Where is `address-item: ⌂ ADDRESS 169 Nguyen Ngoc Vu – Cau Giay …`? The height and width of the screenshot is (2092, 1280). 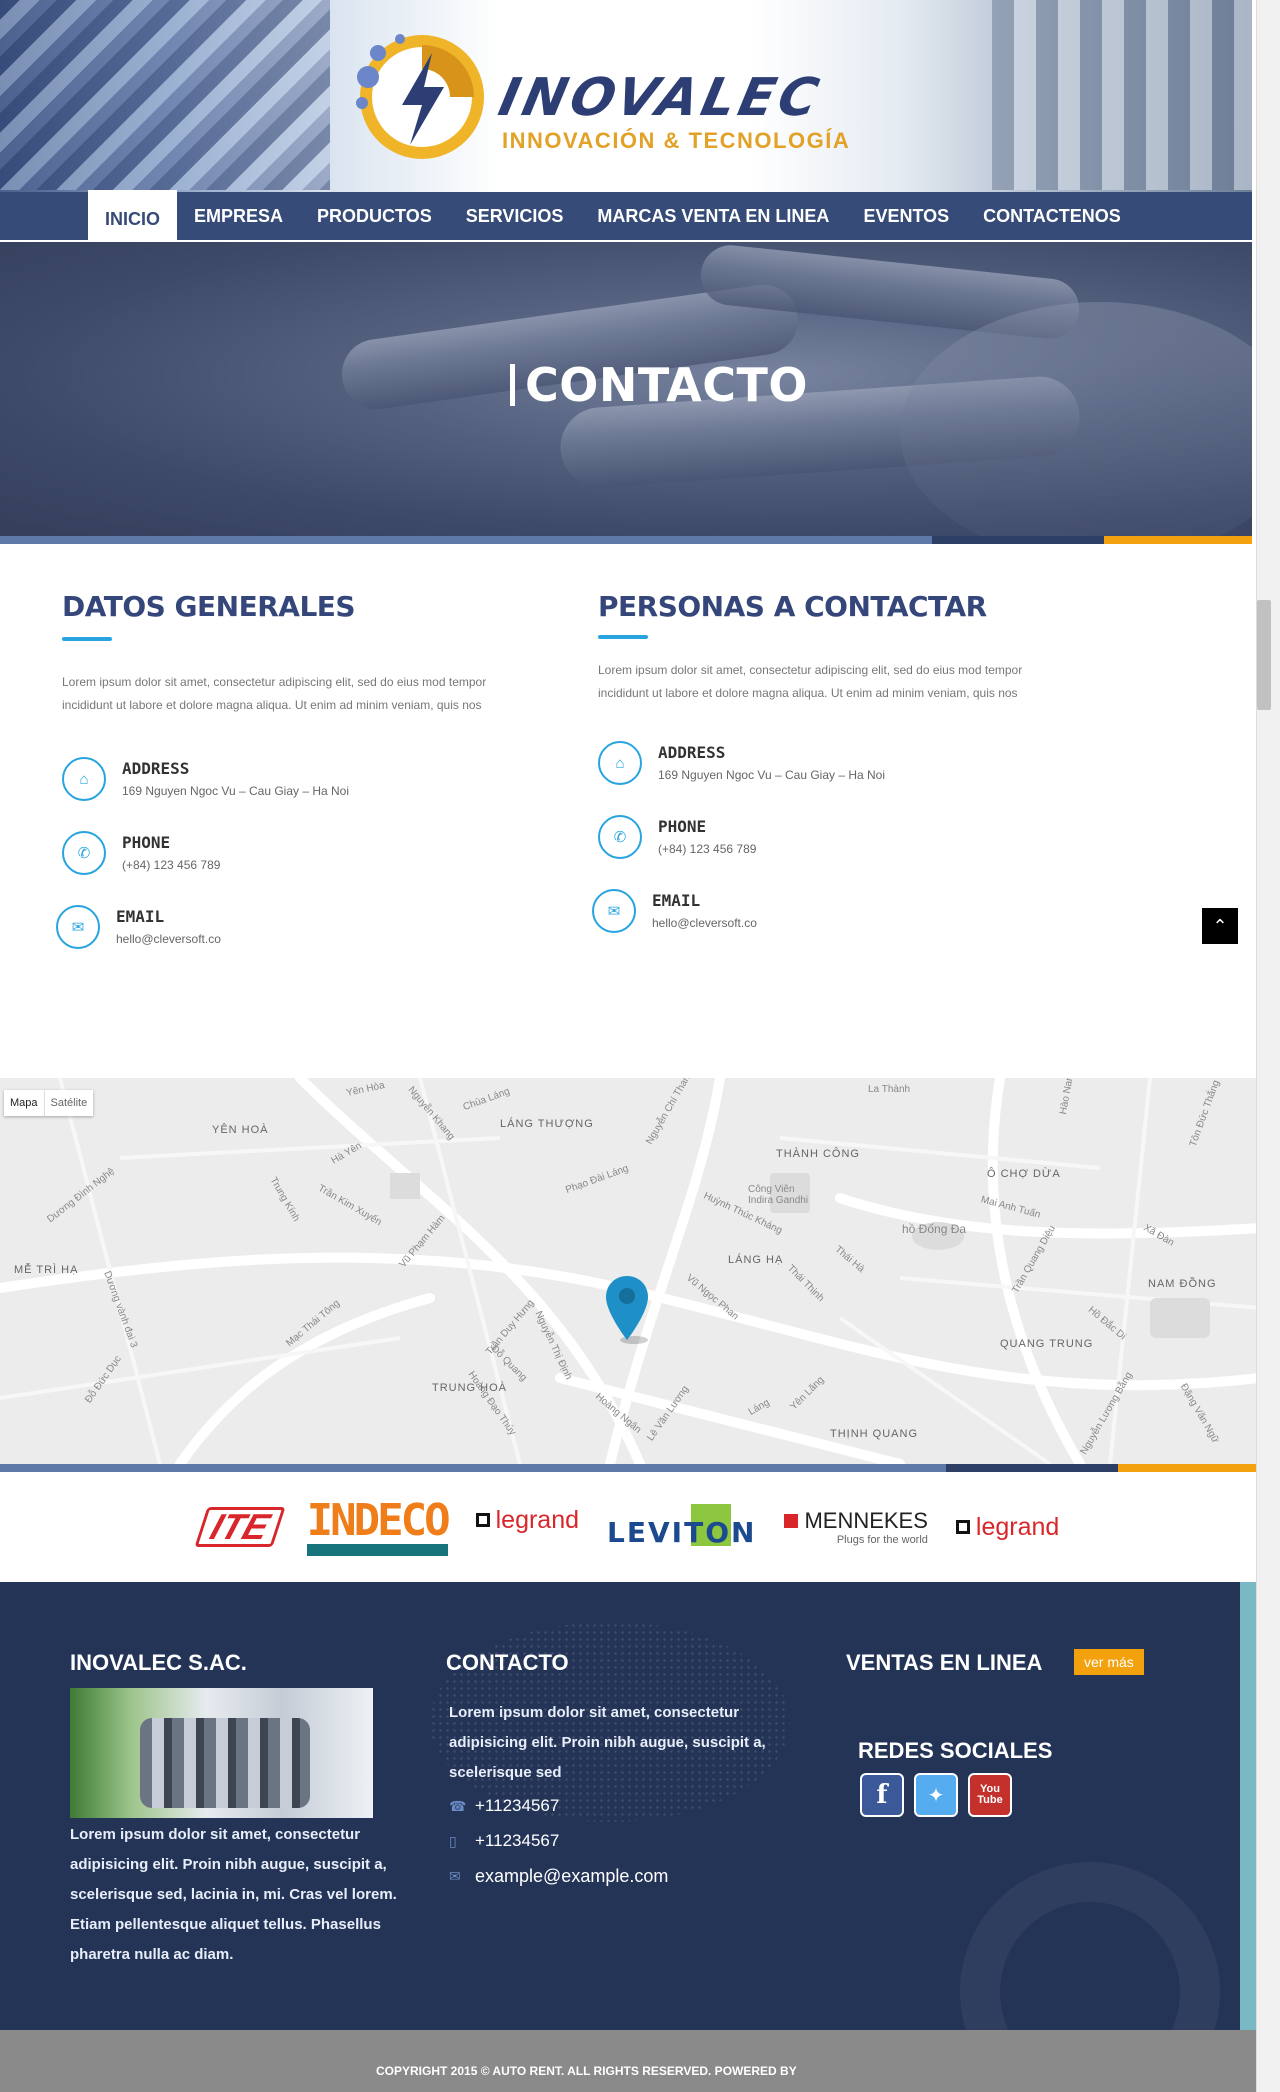 address-item: ⌂ ADDRESS 169 Nguyen Ngoc Vu – Cau Giay … is located at coordinates (838, 763).